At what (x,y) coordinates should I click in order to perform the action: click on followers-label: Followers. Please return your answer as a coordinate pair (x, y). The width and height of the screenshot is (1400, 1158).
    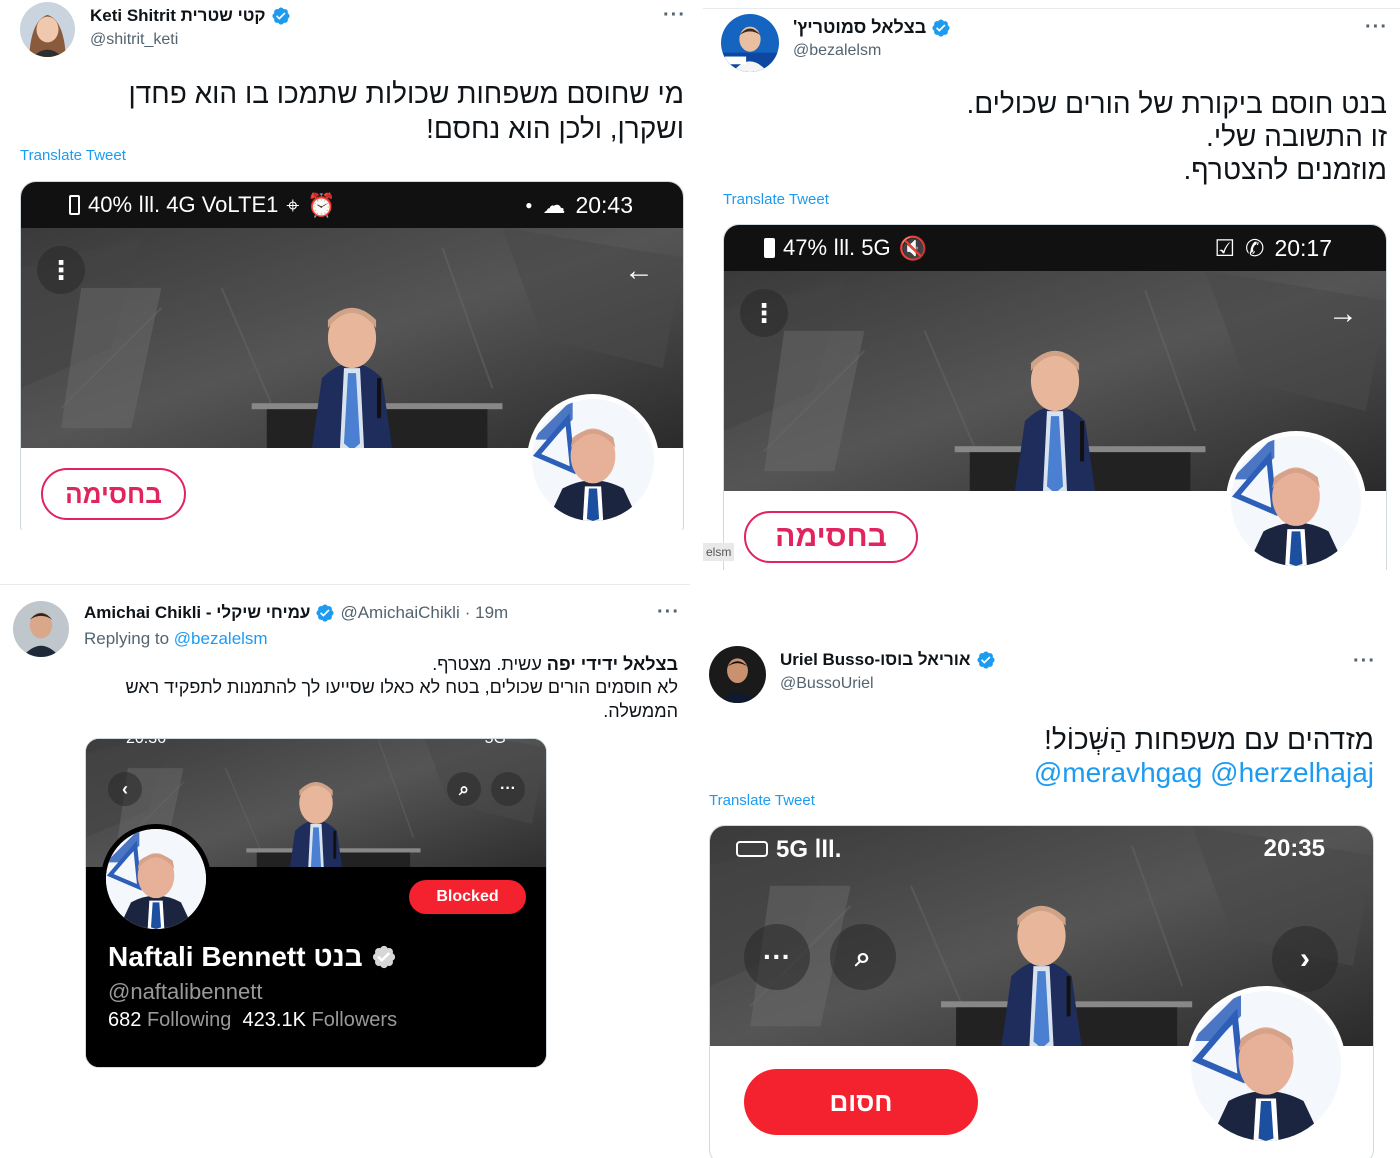
    Looking at the image, I should click on (355, 1020).